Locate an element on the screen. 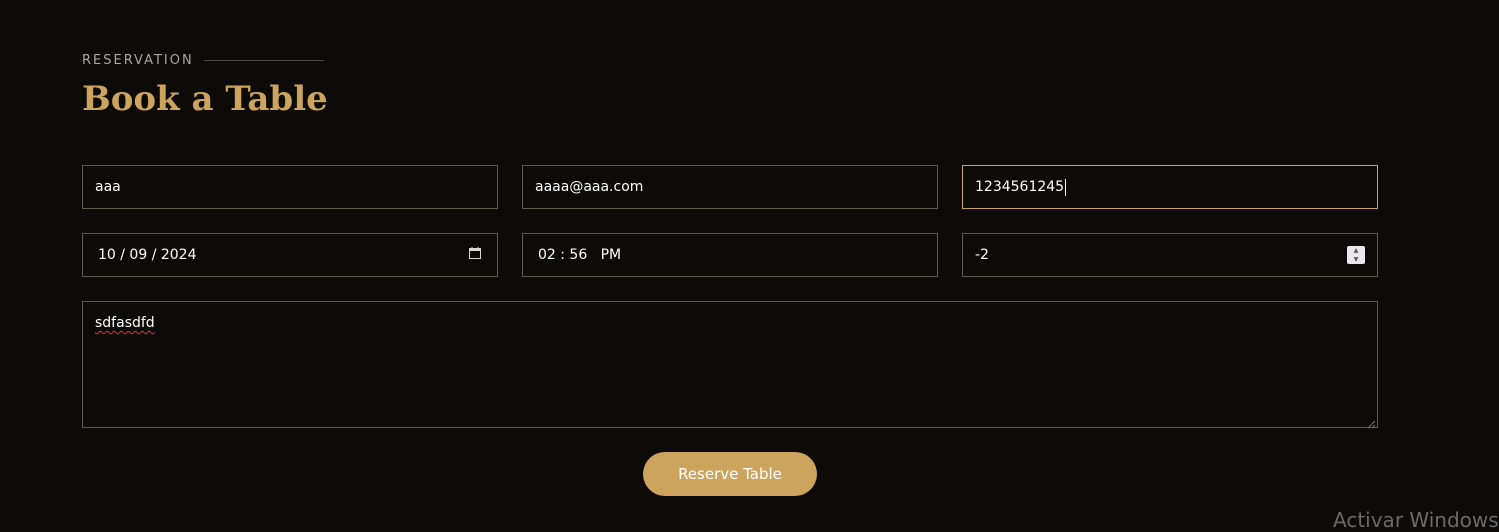  text-caret is located at coordinates (1066, 187).